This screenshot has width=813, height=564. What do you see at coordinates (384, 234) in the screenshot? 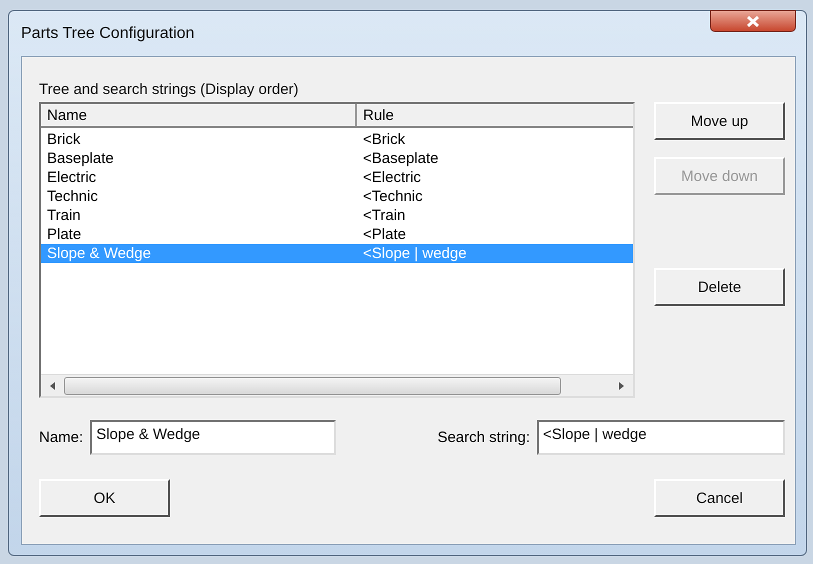
I see `rule-text: <Plate` at bounding box center [384, 234].